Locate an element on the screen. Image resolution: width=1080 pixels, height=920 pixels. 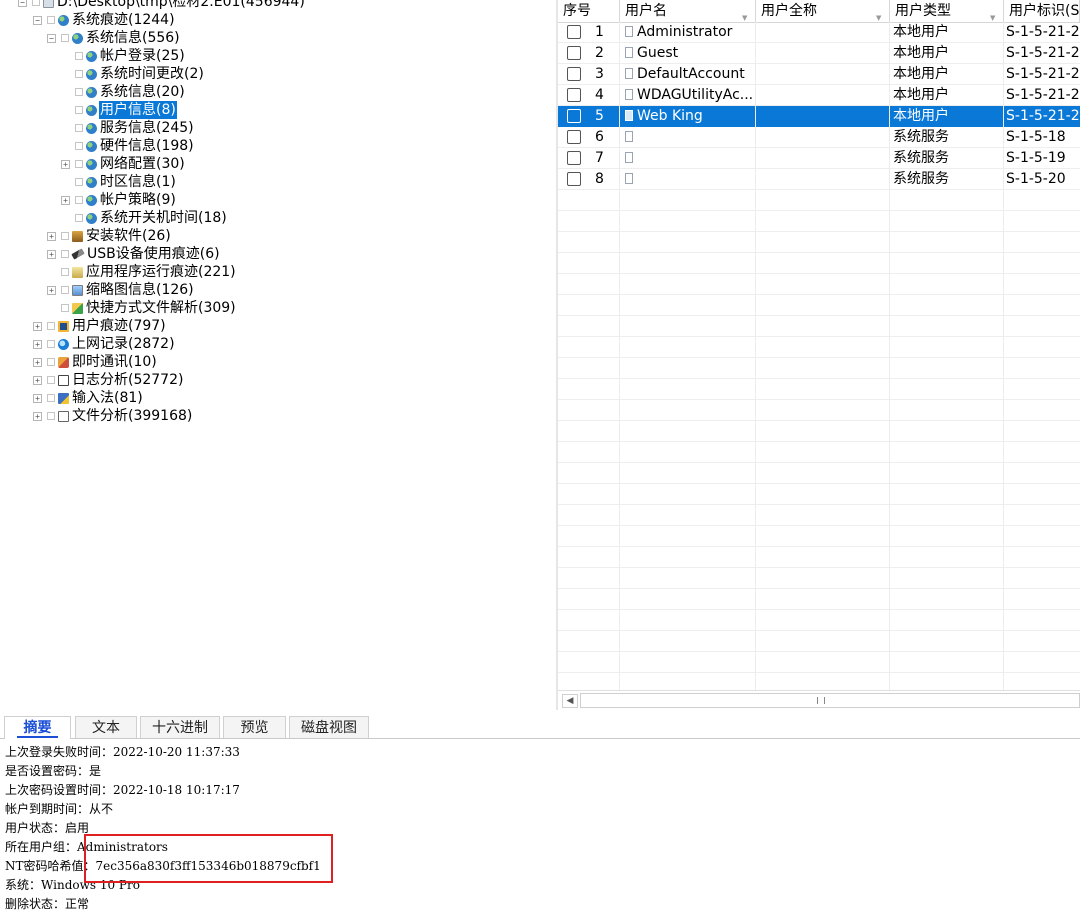
table-row: 6 系统服务 S-1-5-18 is located at coordinates (819, 137).